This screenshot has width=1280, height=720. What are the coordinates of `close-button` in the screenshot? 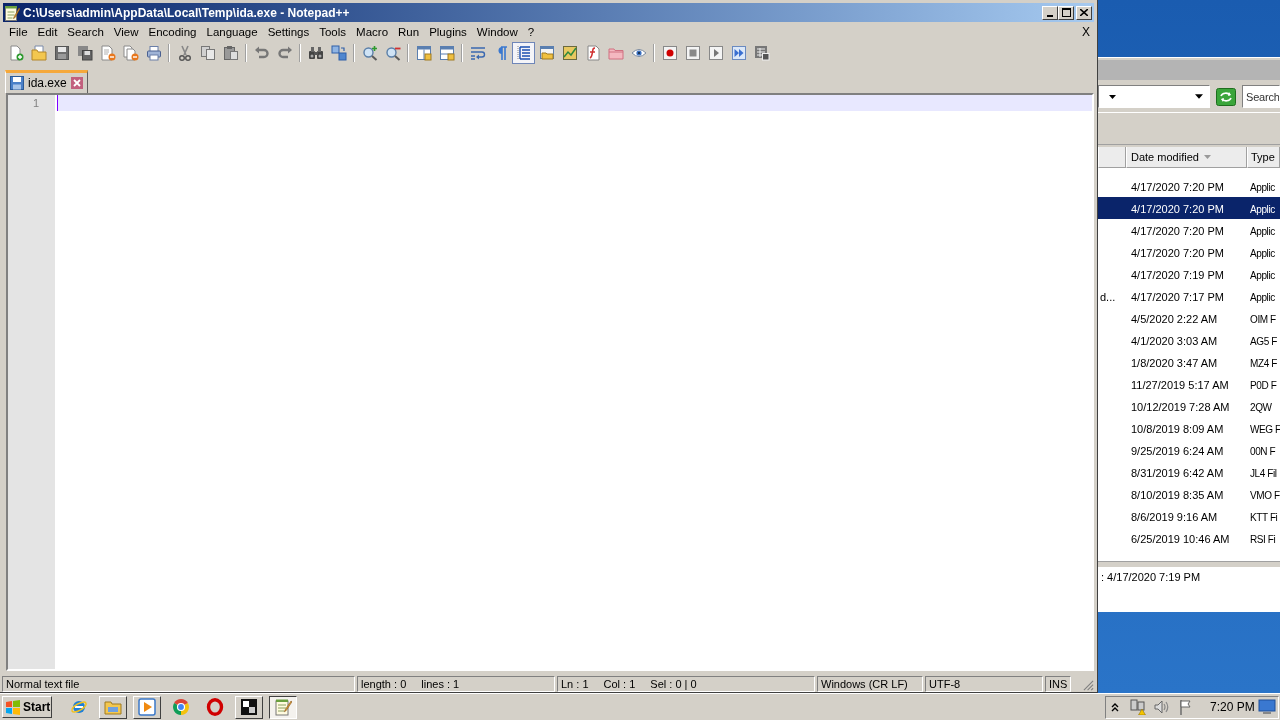 It's located at (1084, 12).